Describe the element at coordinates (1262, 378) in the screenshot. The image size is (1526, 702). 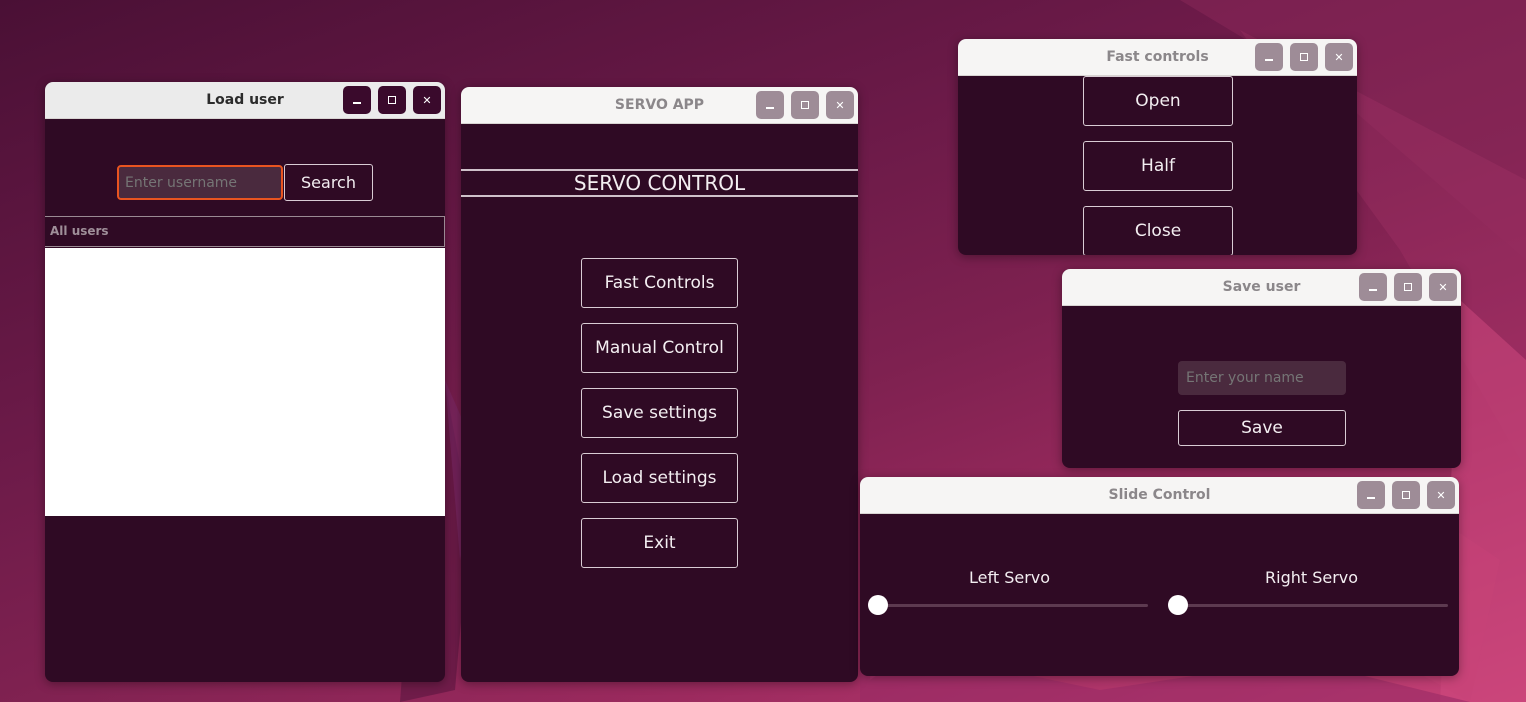
I see `name-input` at that location.